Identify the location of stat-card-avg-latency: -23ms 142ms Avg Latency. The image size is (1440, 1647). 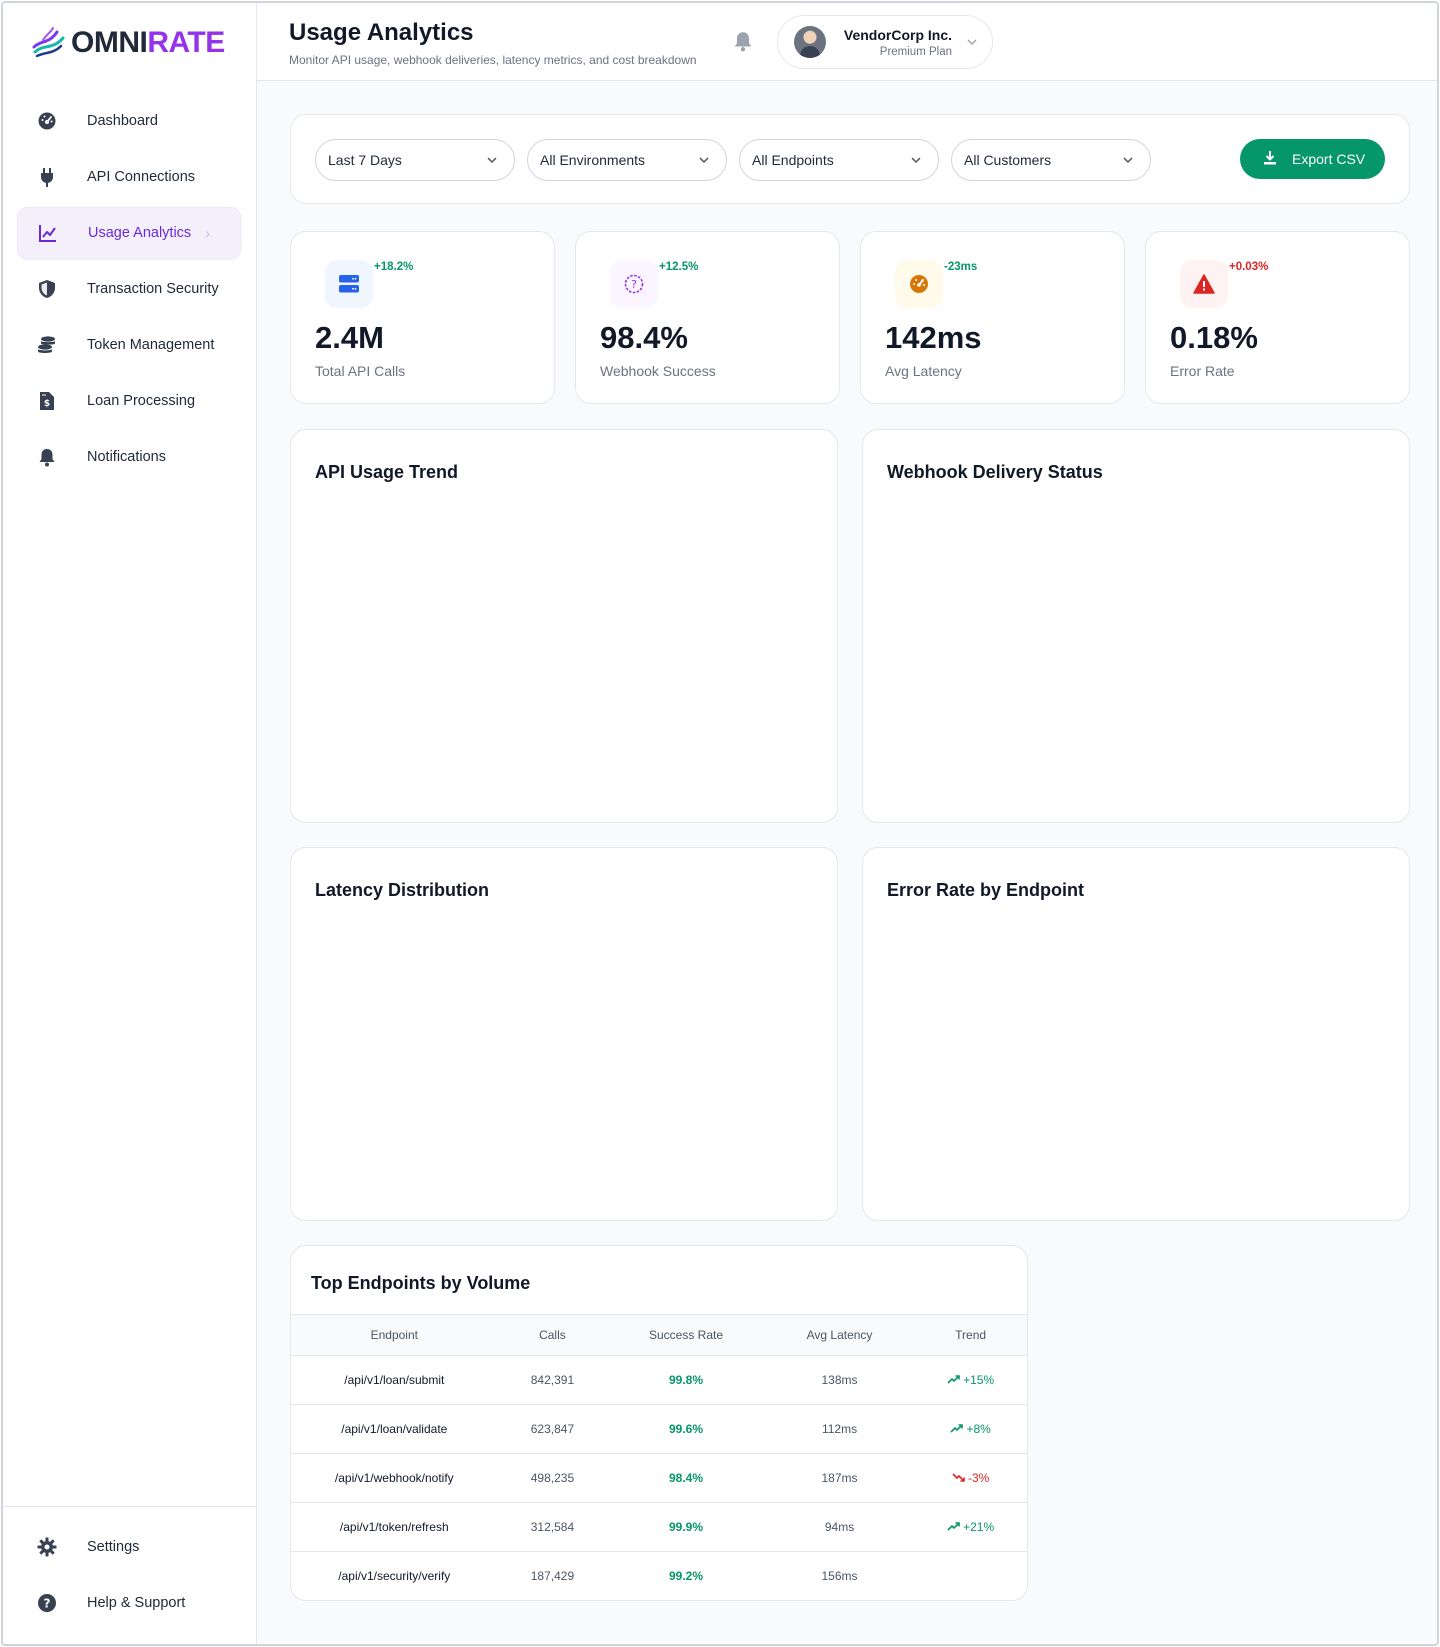
(992, 317).